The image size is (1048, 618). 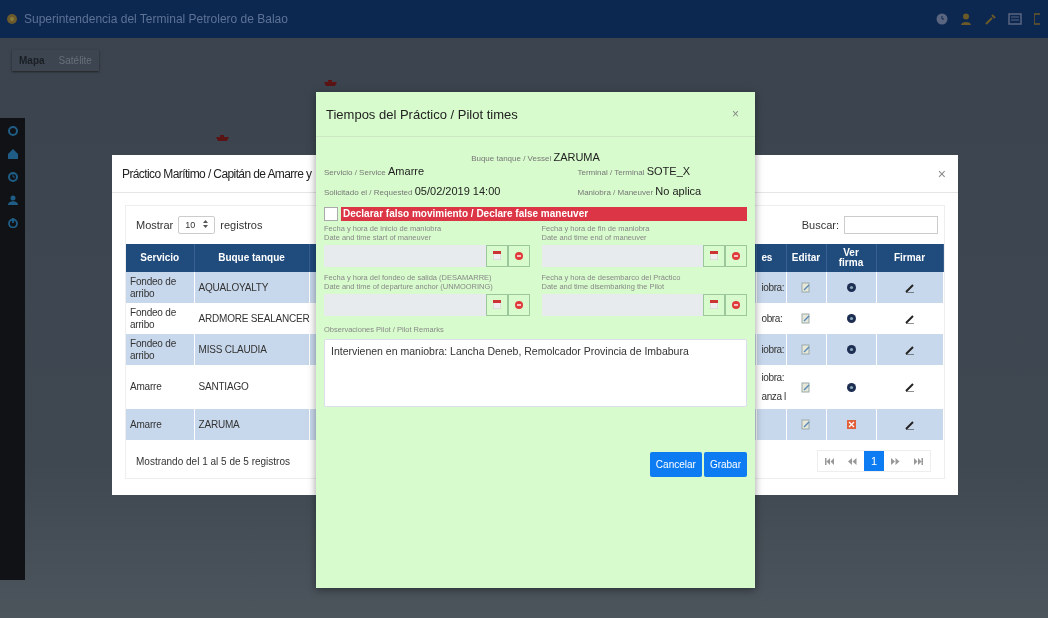 What do you see at coordinates (873, 461) in the screenshot?
I see `page-button: 1` at bounding box center [873, 461].